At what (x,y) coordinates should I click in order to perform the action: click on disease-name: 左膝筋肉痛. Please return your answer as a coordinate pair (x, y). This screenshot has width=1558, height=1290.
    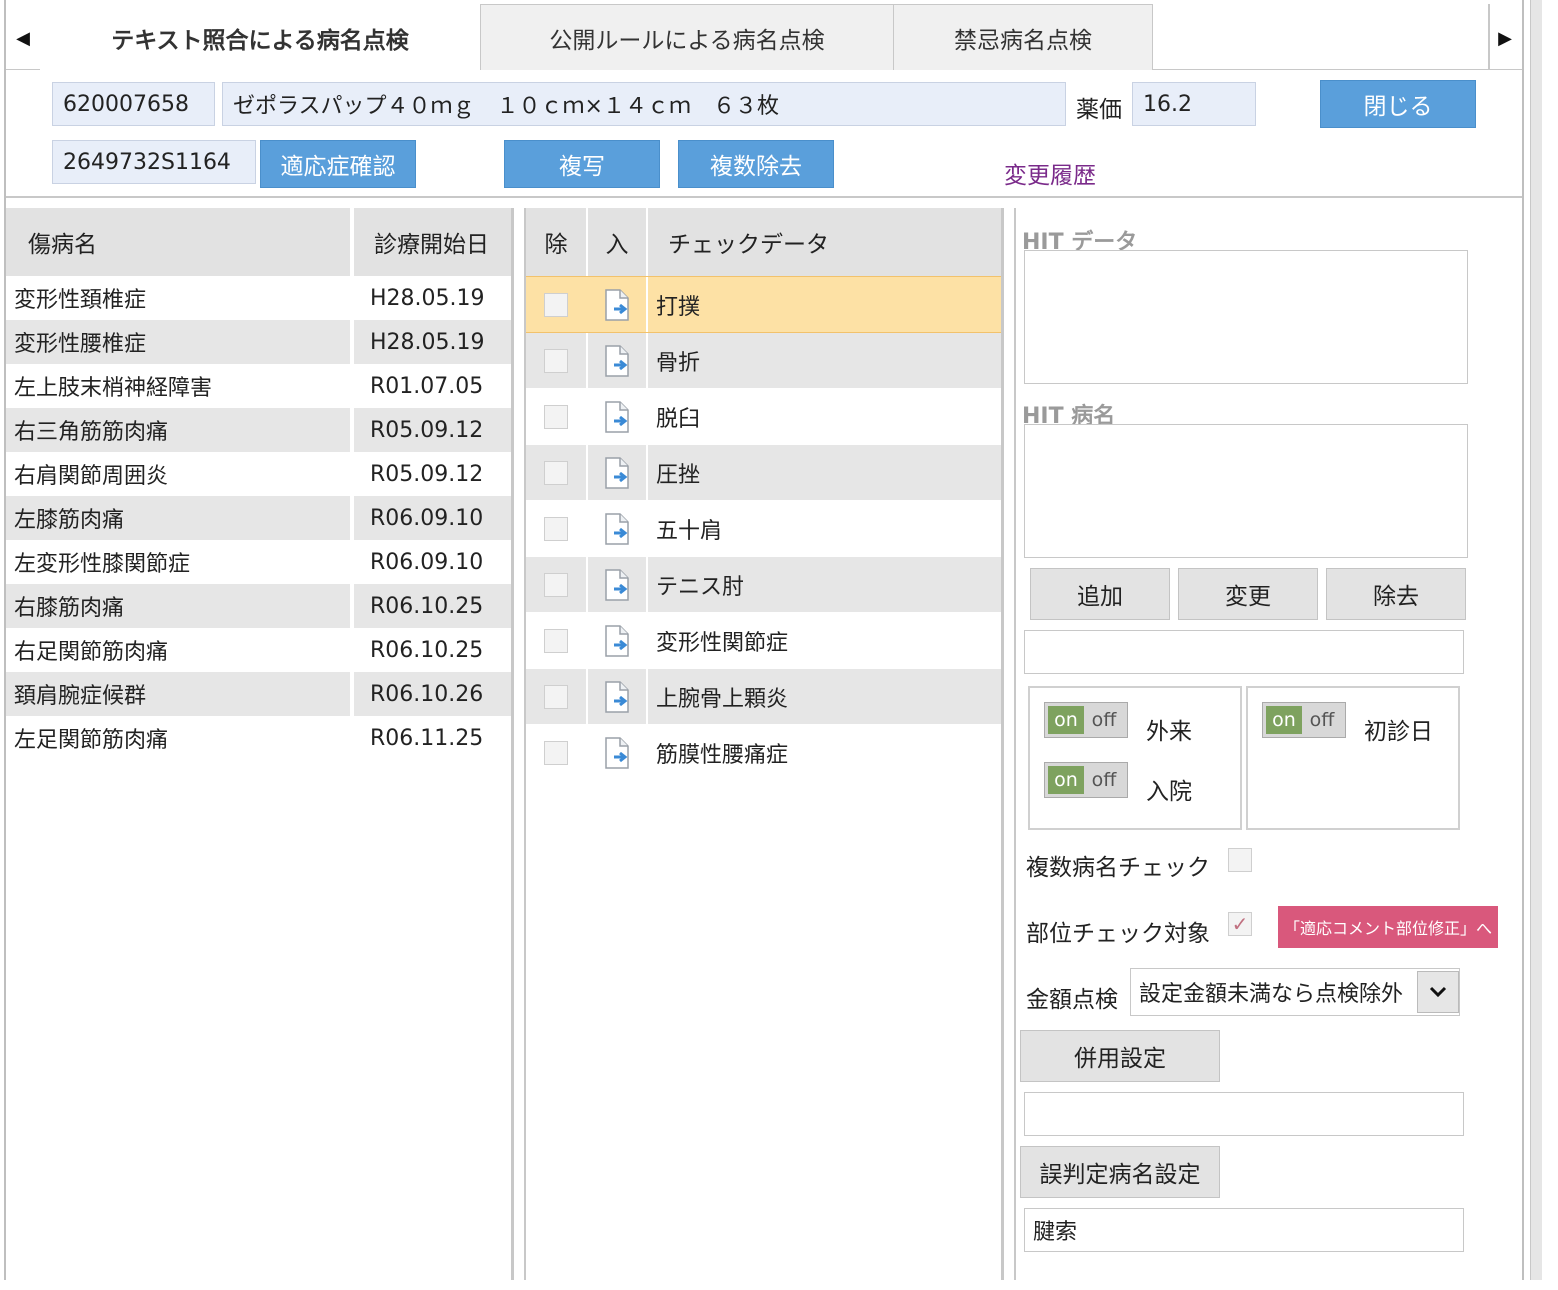
    Looking at the image, I should click on (69, 520).